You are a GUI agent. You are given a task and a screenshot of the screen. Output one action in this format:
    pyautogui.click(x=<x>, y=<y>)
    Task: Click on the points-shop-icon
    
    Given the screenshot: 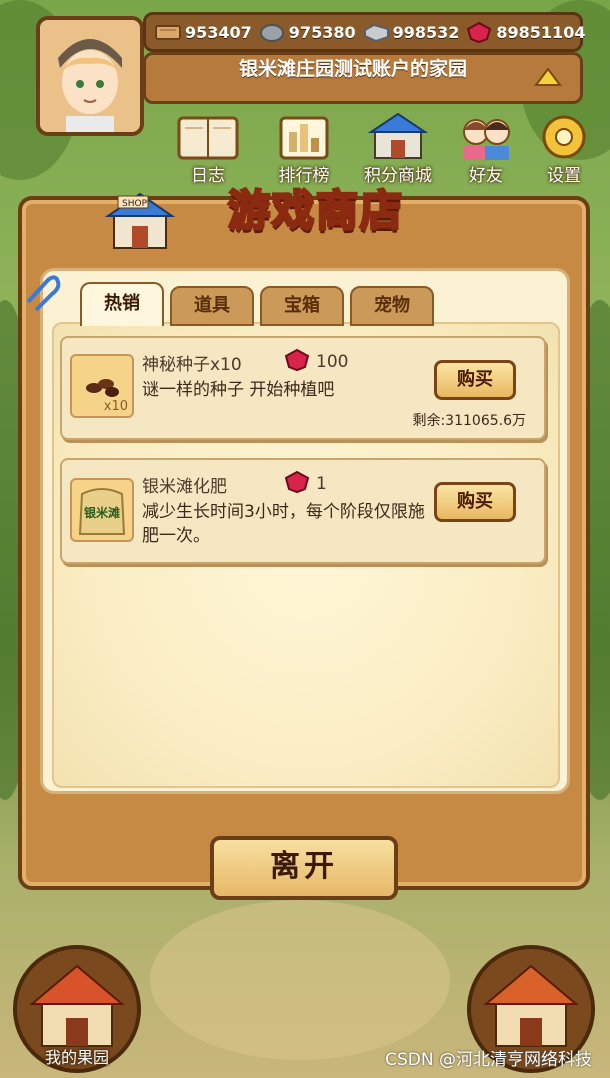 What is the action you would take?
    pyautogui.click(x=398, y=137)
    